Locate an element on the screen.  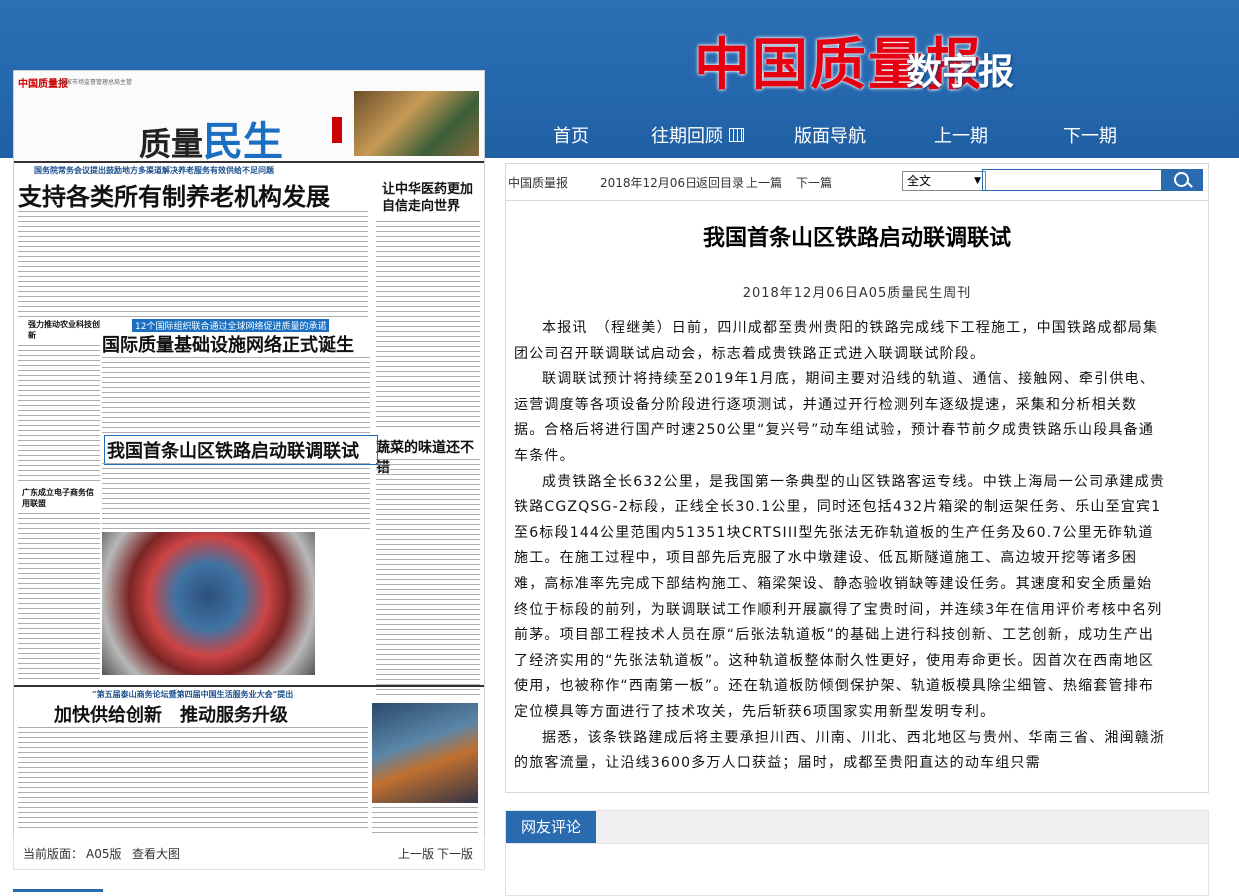
page-section-title: 质量民生 is located at coordinates (211, 138).